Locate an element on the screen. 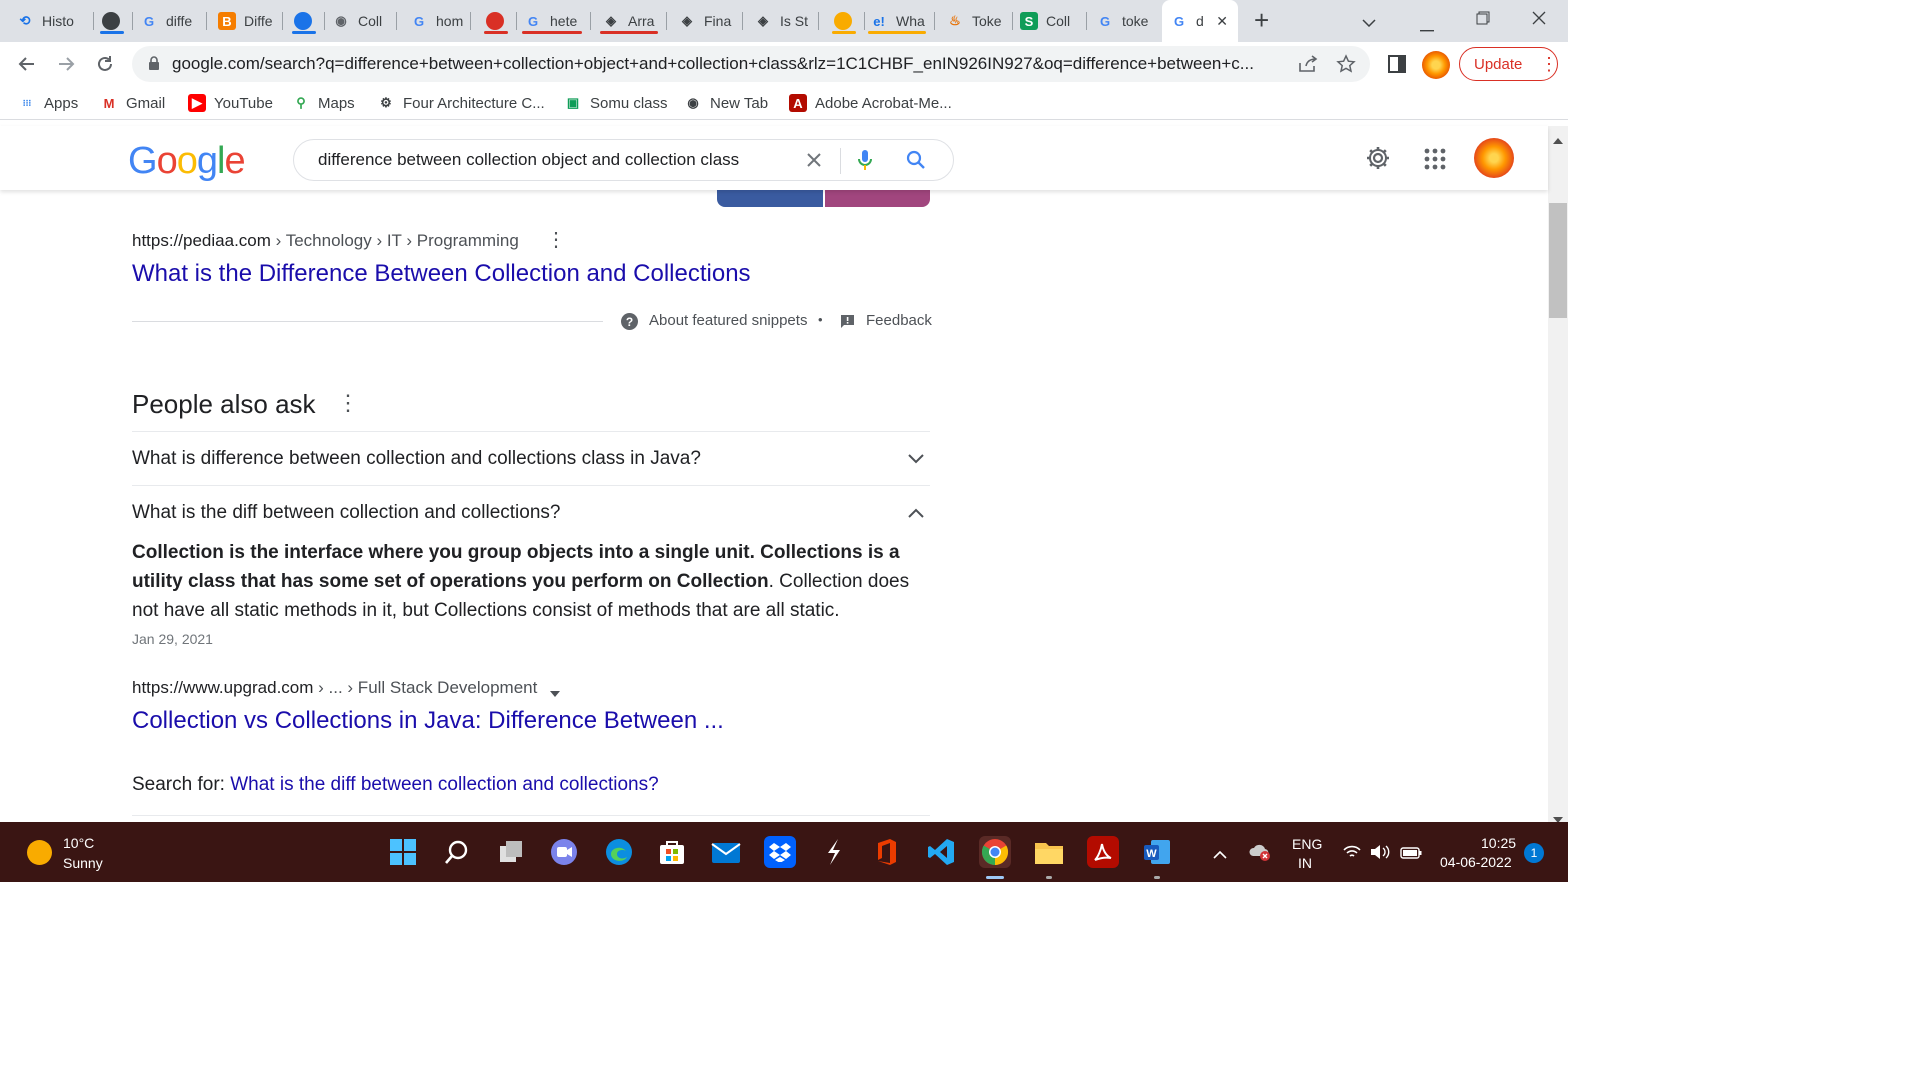  settings-gear-icon is located at coordinates (1378, 160).